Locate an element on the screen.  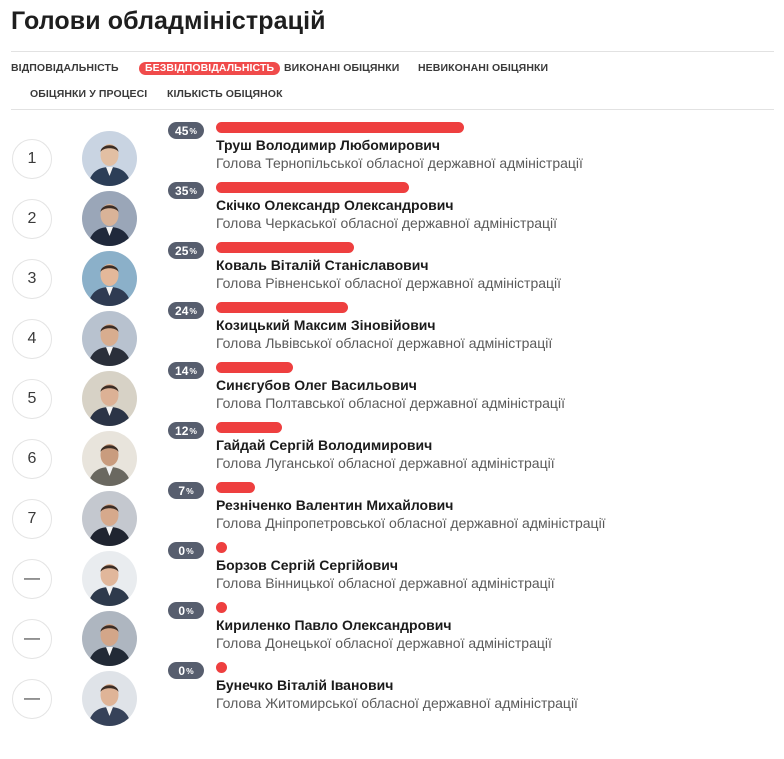
tab-fulfilled-promises: ВИКОНАНІ ОБІЦЯНКИ is located at coordinates (341, 68).